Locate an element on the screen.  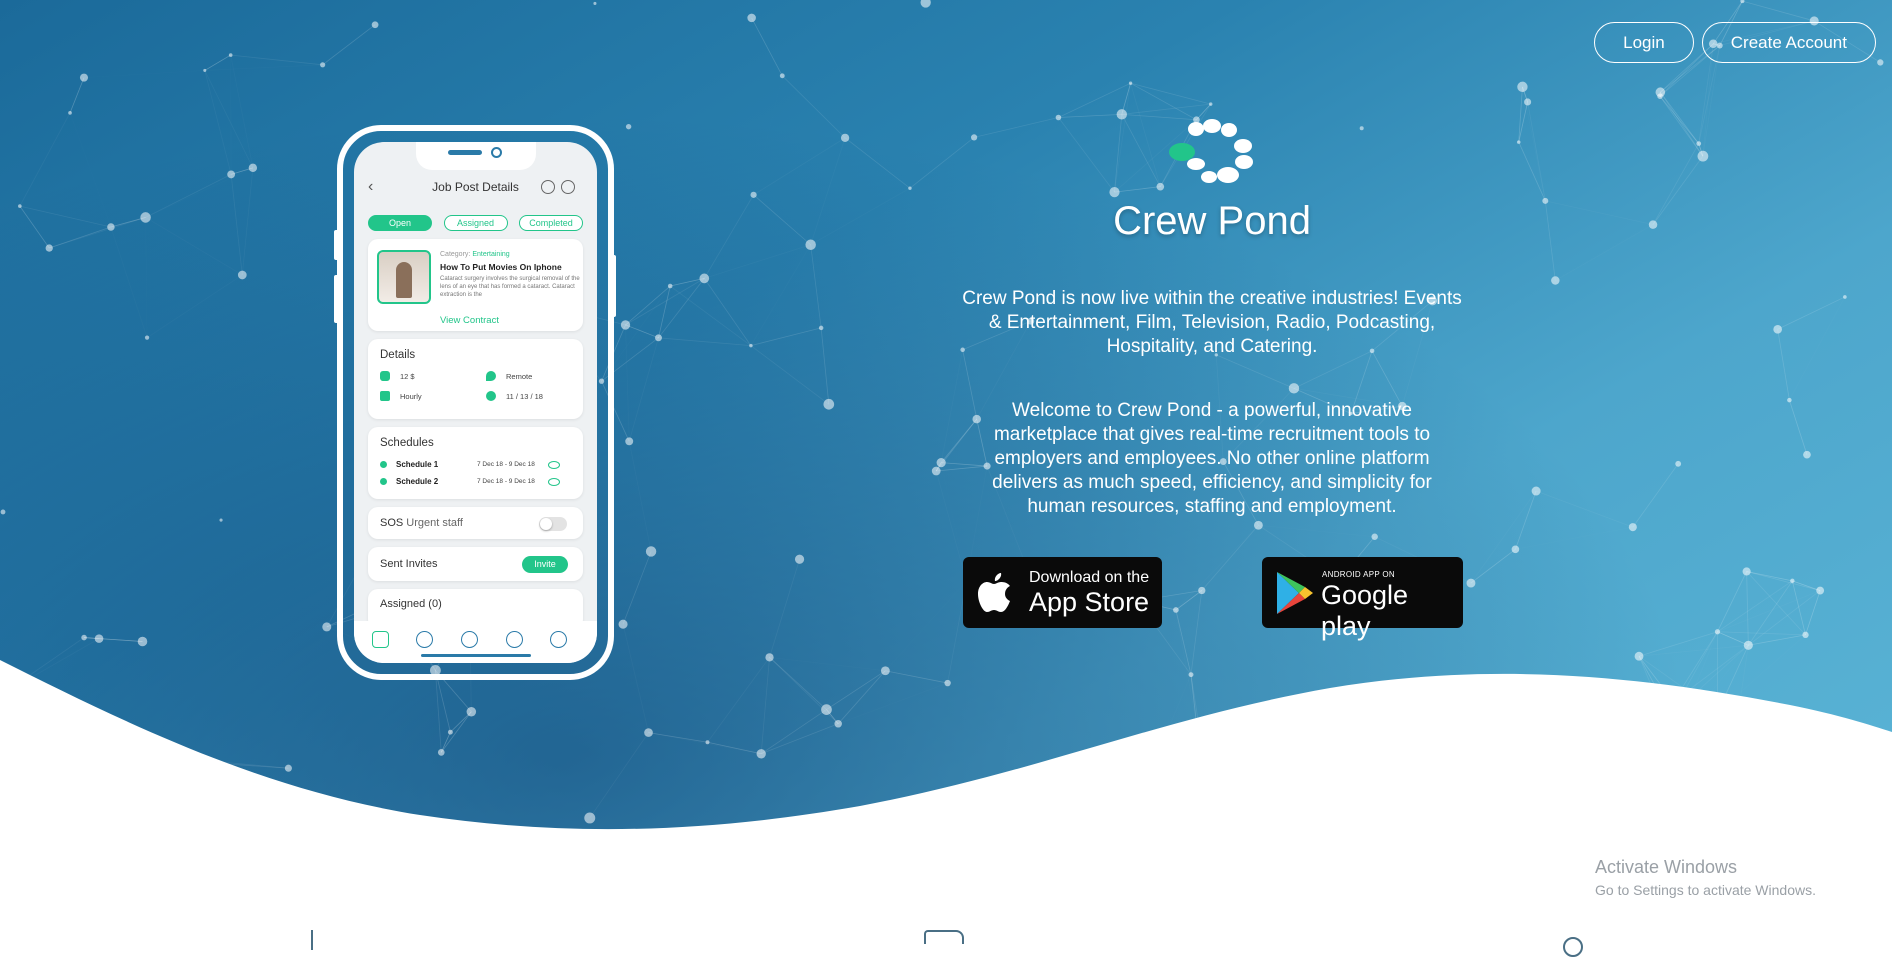
schedules-title: Schedules is located at coordinates (407, 443).